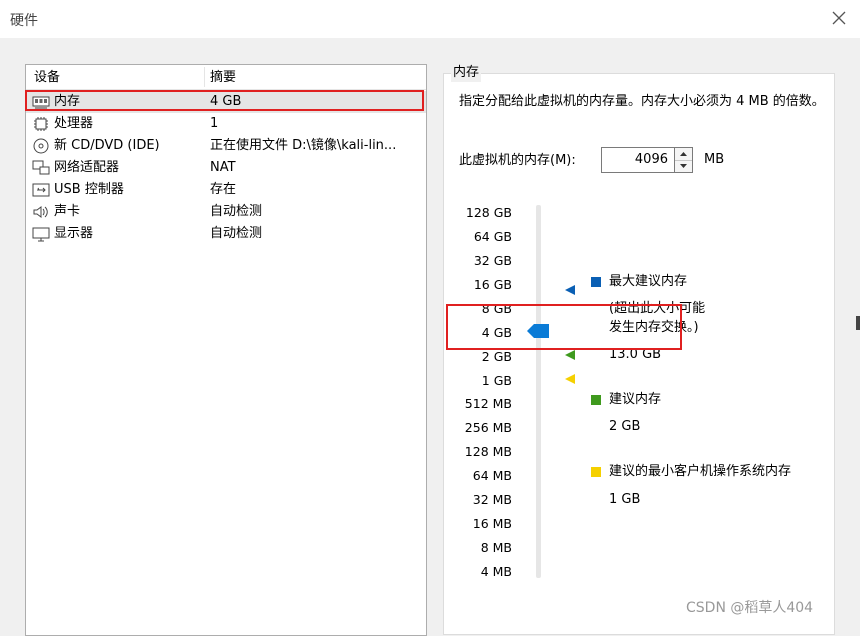 The image size is (860, 636). What do you see at coordinates (41, 190) in the screenshot?
I see `usb-icon` at bounding box center [41, 190].